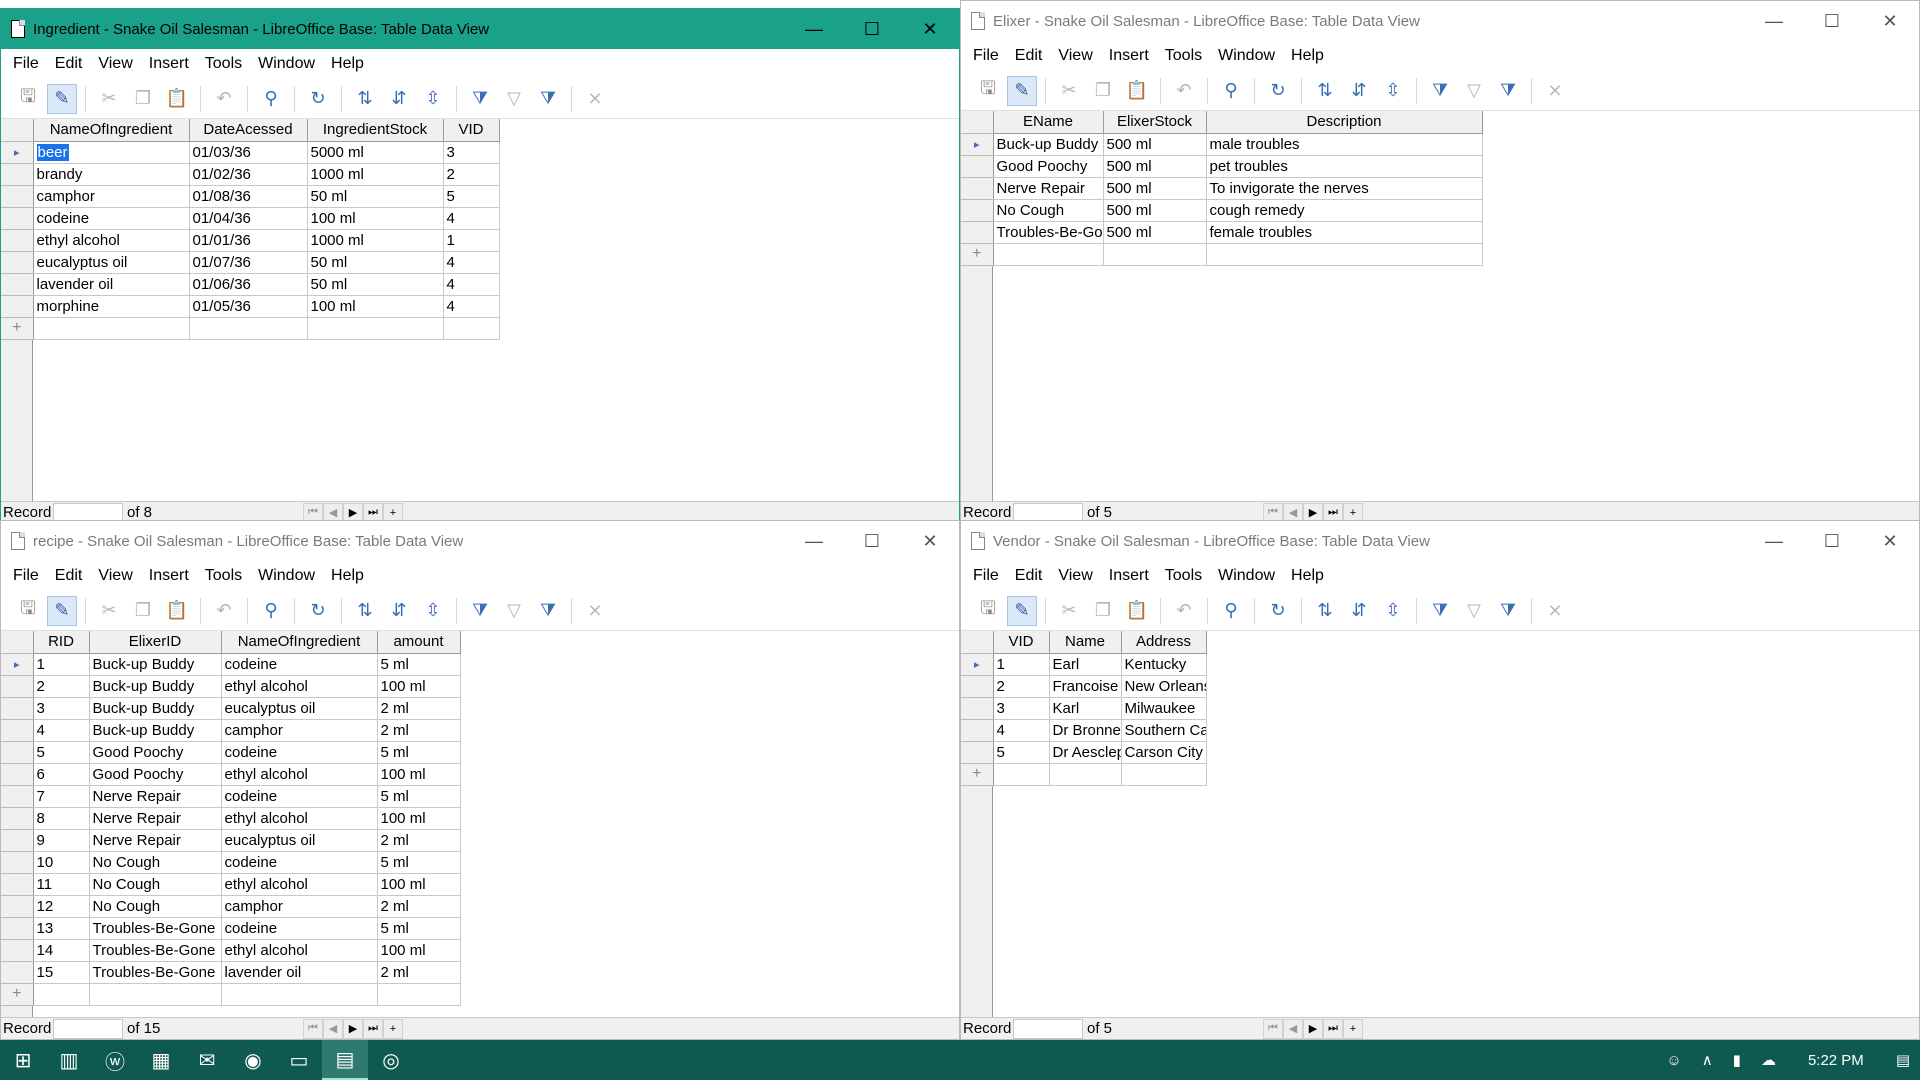  I want to click on table-row: 11 No Cough ethyl alcohol 100 ml, so click(231, 884).